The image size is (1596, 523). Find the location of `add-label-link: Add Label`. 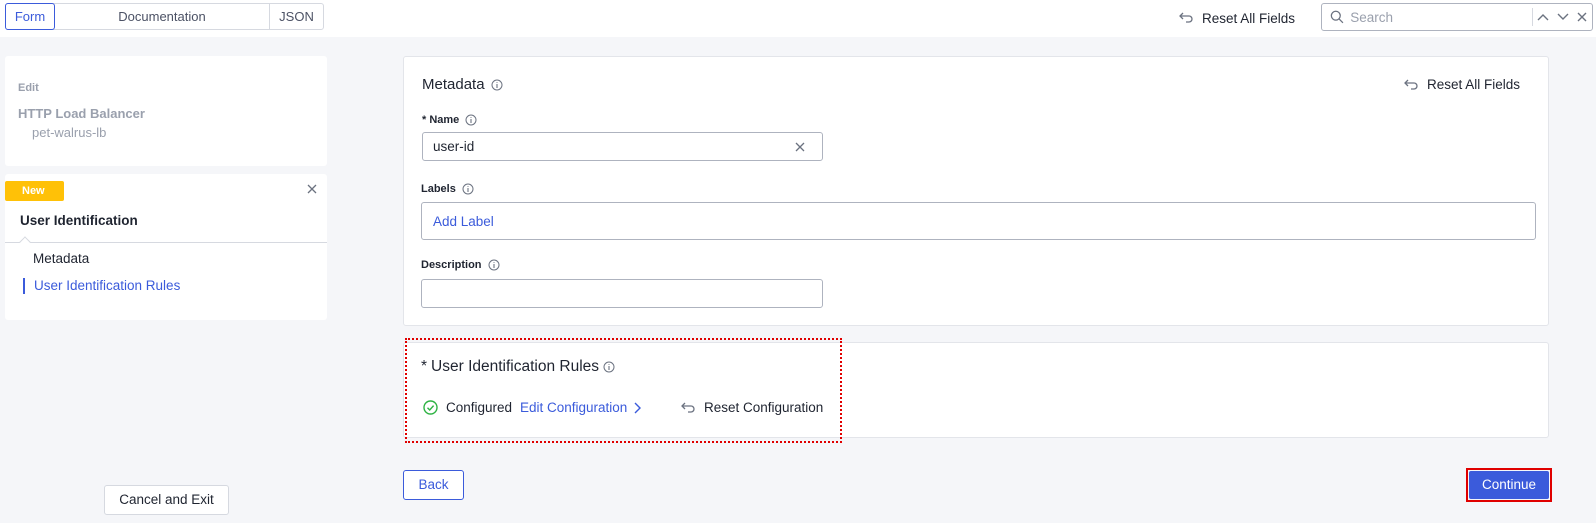

add-label-link: Add Label is located at coordinates (463, 221).